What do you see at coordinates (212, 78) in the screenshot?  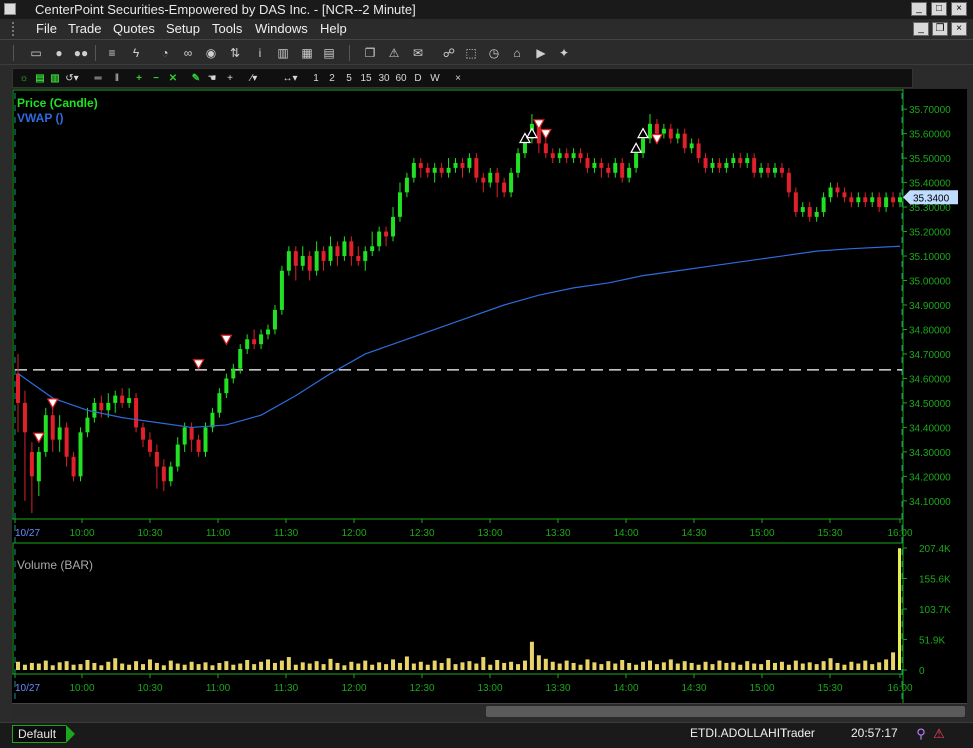 I see `hand-icon: ☚` at bounding box center [212, 78].